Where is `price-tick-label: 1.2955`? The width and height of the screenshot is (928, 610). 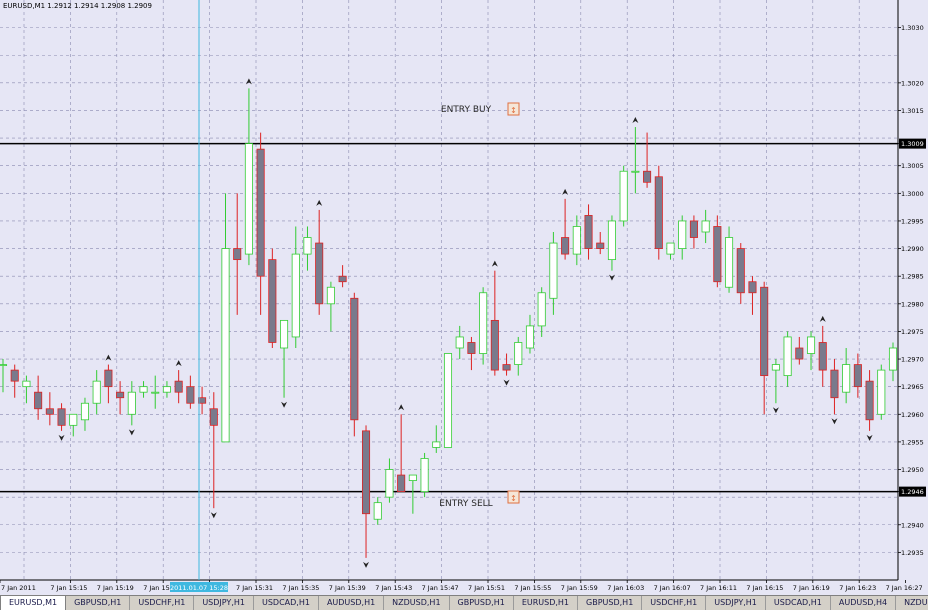
price-tick-label: 1.2955 is located at coordinates (912, 442).